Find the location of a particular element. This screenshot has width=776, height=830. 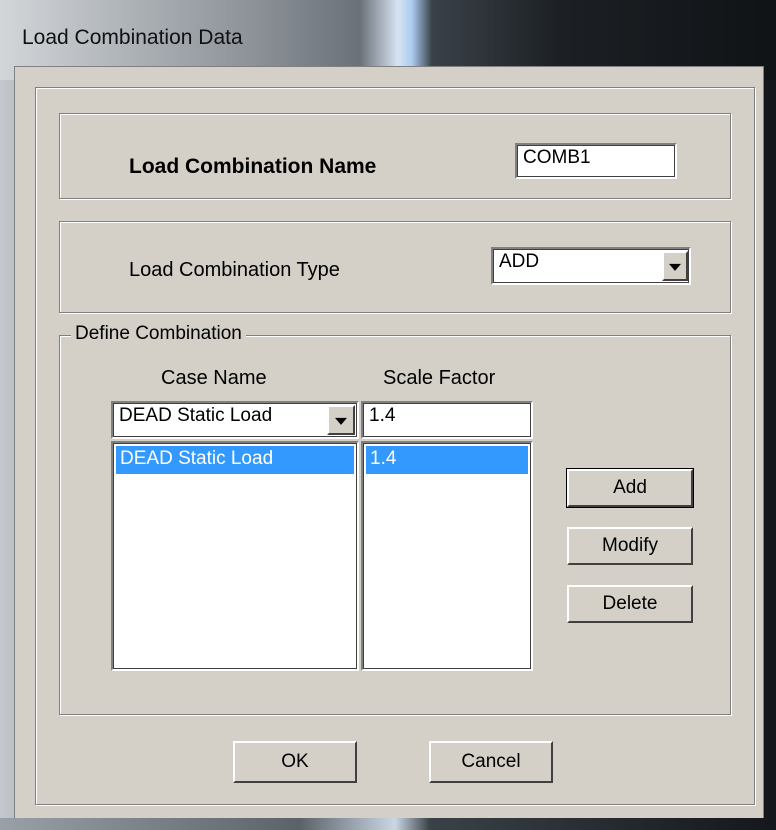

modify-button: Modify is located at coordinates (630, 546).